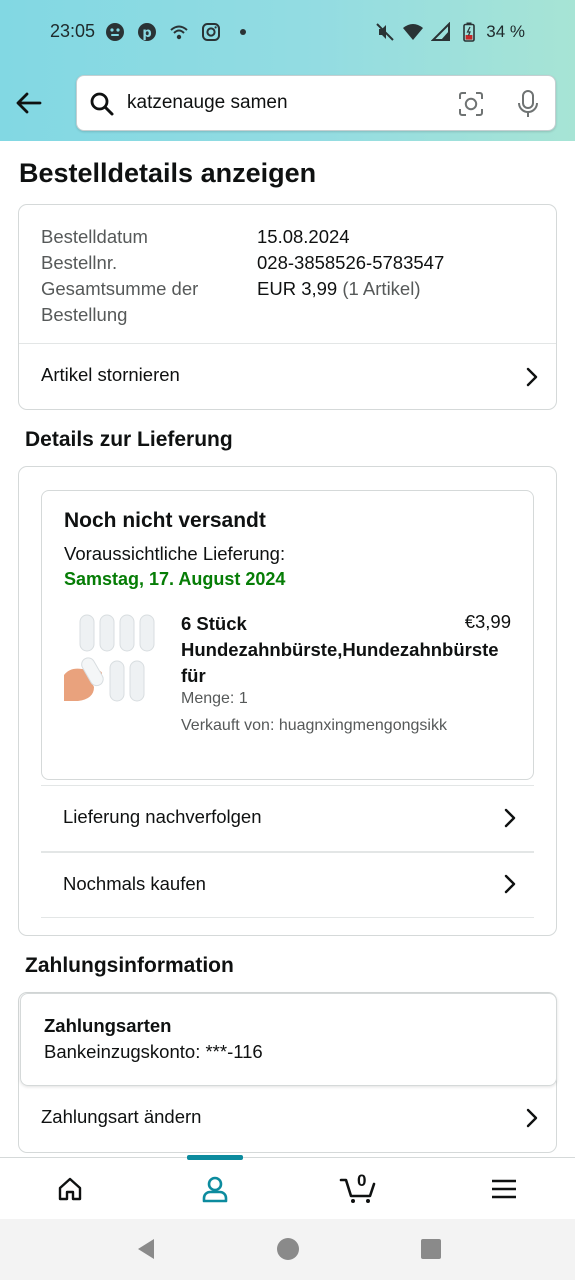 This screenshot has height=1280, width=575. What do you see at coordinates (431, 1249) in the screenshot?
I see `system-recents-icon` at bounding box center [431, 1249].